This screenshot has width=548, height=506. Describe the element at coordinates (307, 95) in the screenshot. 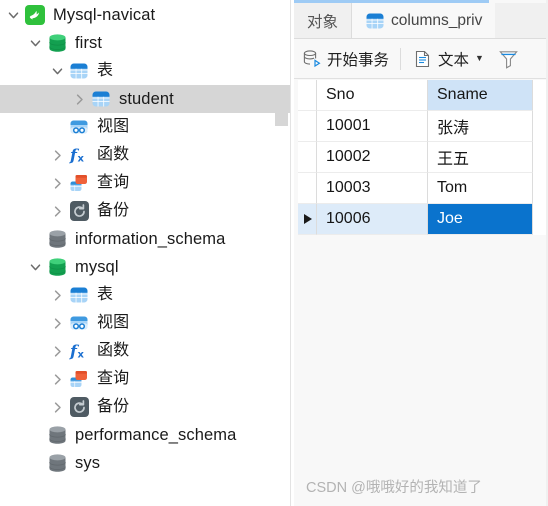

I see `grid-corner-cell` at that location.